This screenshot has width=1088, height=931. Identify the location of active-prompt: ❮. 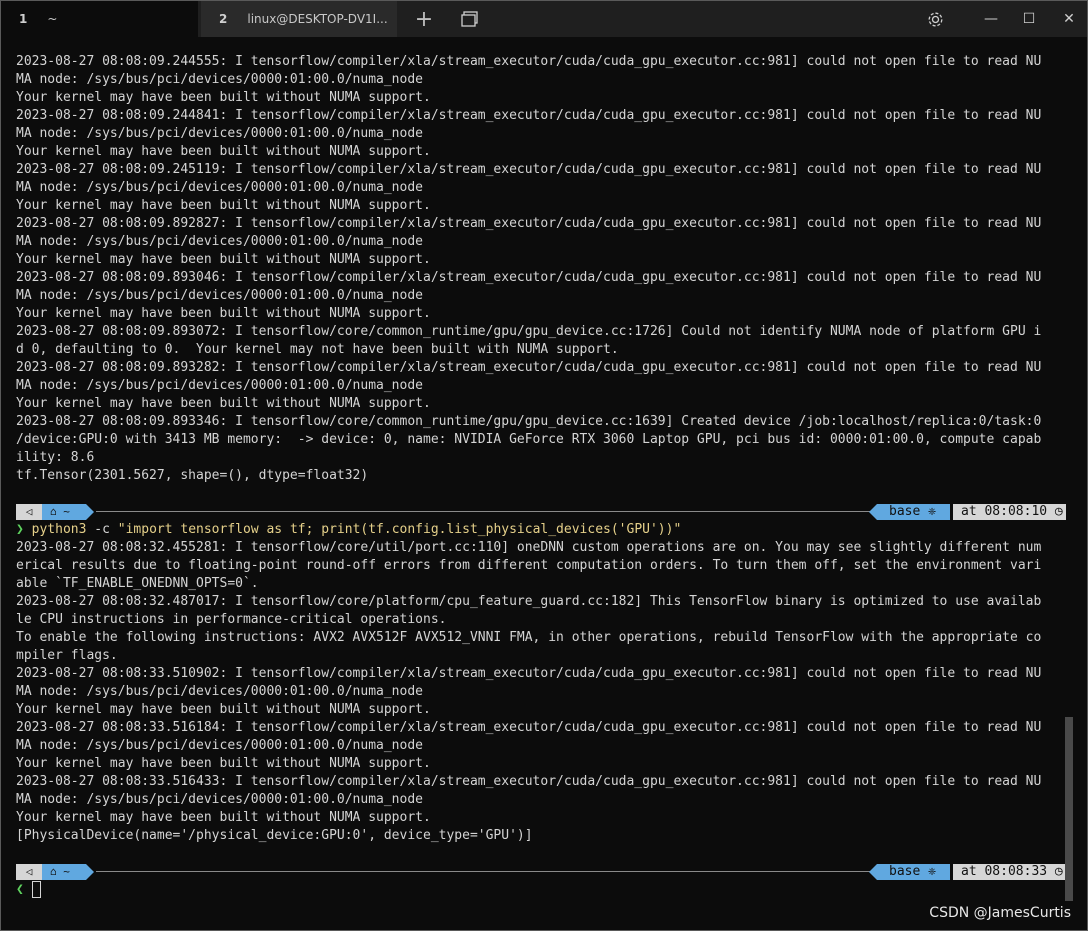
(541, 890).